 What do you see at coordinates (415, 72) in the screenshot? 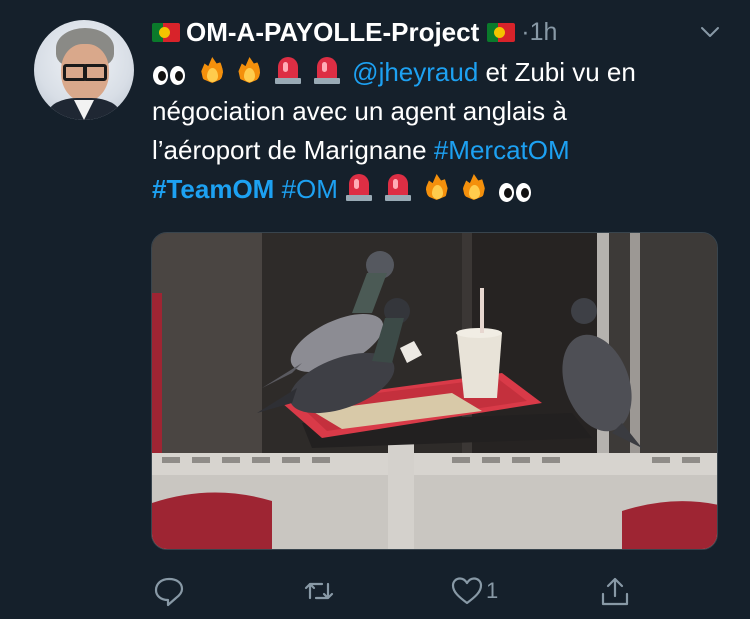
I see `mention-link: @jheyraud` at bounding box center [415, 72].